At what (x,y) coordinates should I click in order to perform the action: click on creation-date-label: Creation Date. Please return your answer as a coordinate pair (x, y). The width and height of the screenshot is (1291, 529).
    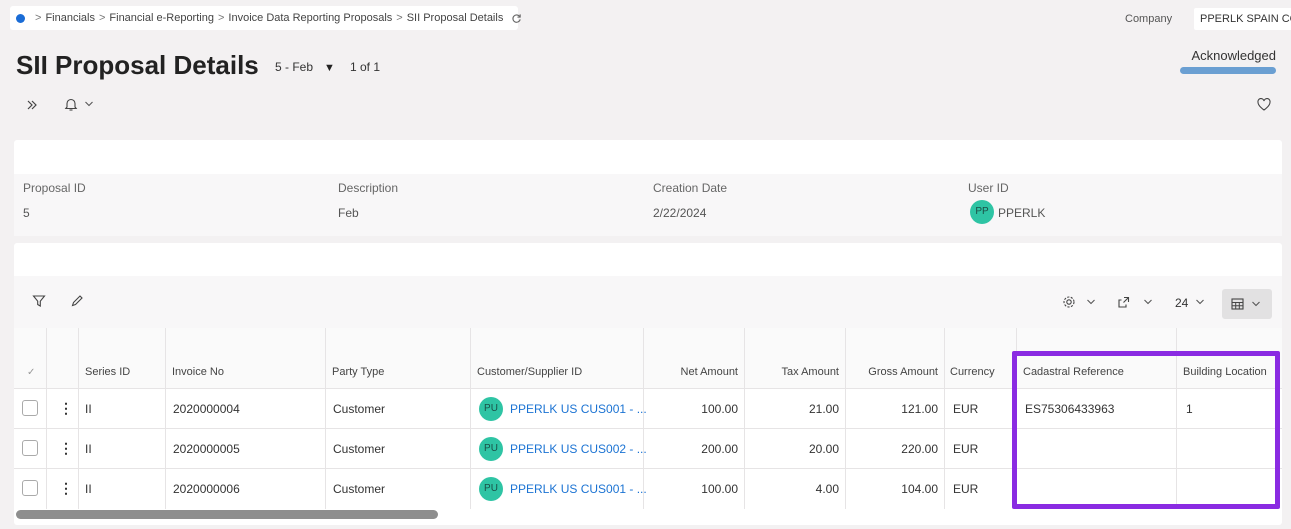
    Looking at the image, I should click on (690, 188).